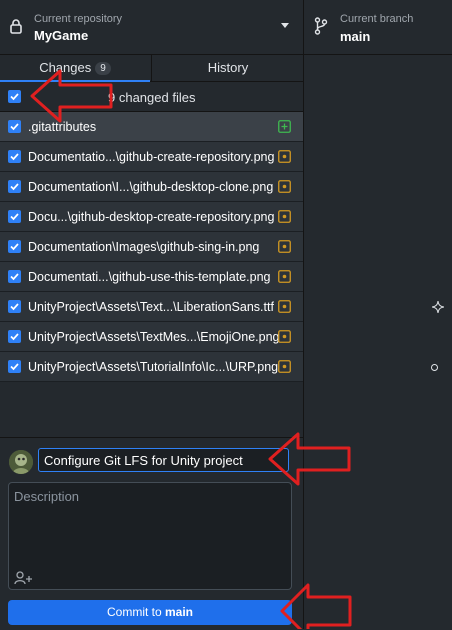  What do you see at coordinates (21, 462) in the screenshot?
I see `avatar` at bounding box center [21, 462].